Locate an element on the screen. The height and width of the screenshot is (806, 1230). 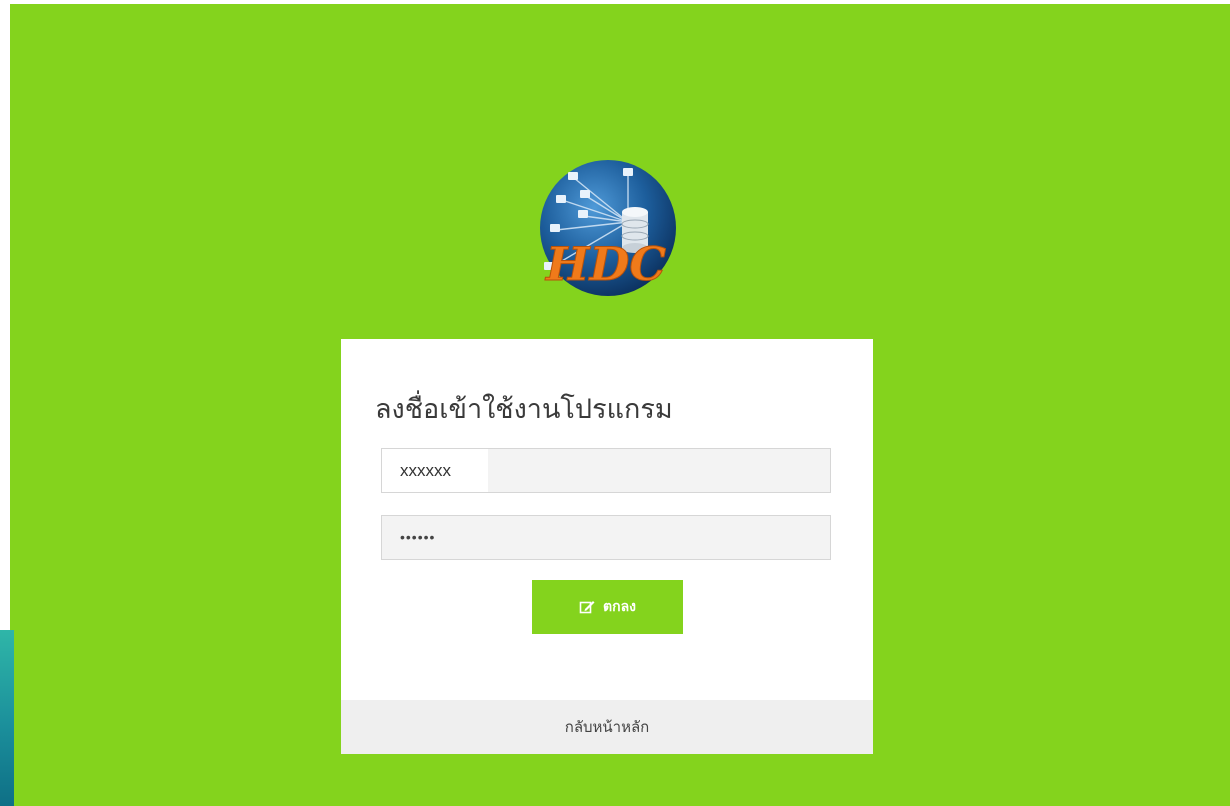
left-edge-decoration is located at coordinates (7, 718).